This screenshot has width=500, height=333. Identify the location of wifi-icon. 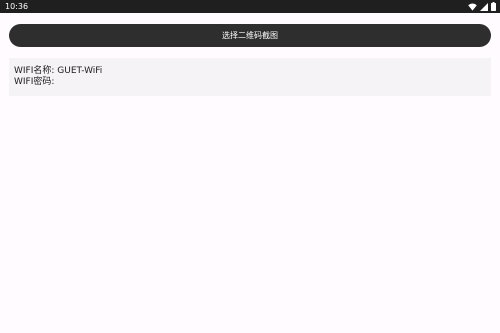
(472, 7).